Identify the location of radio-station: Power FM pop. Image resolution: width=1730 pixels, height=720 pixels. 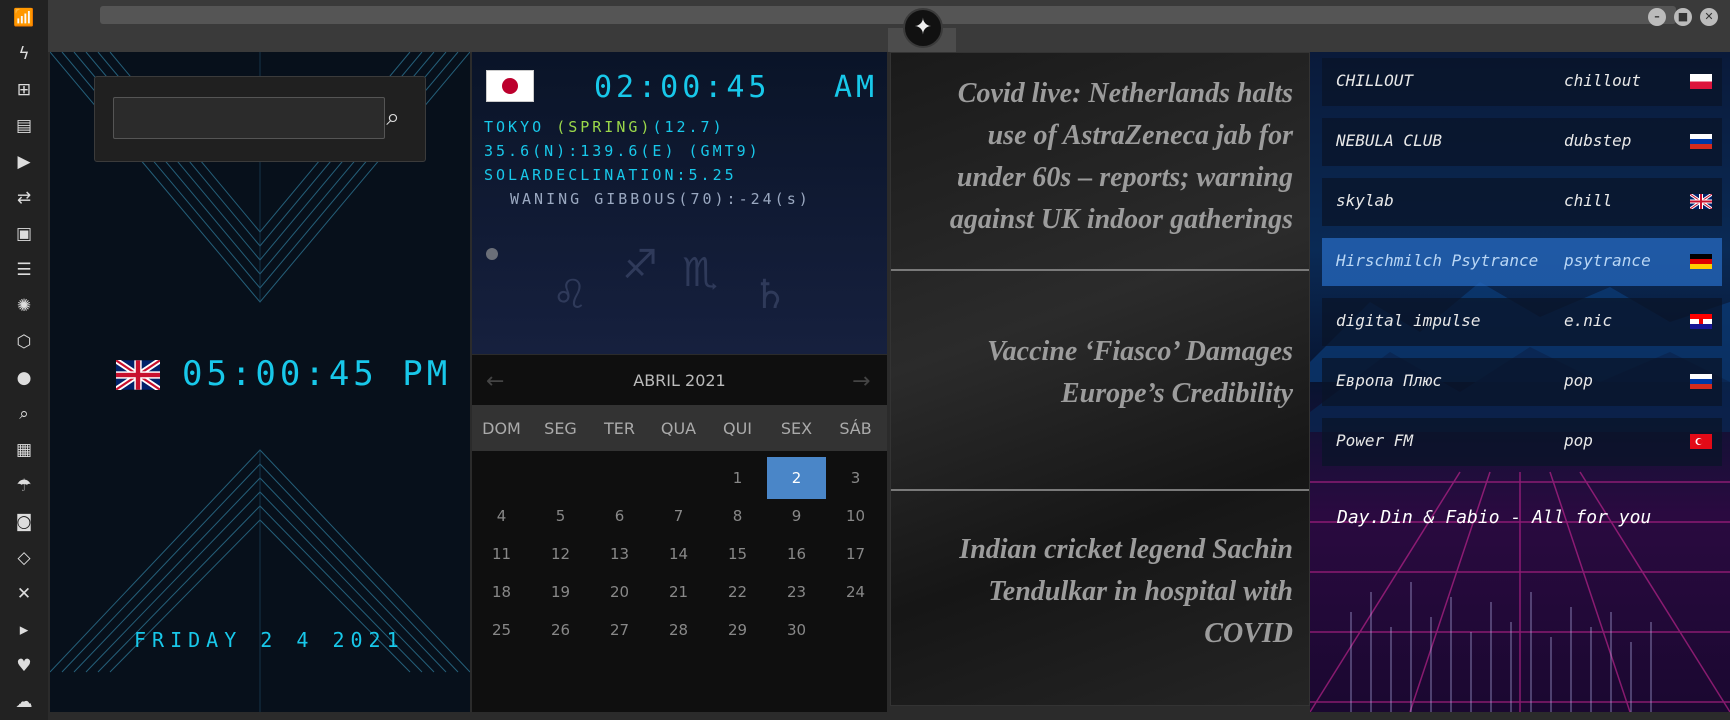
(1522, 442).